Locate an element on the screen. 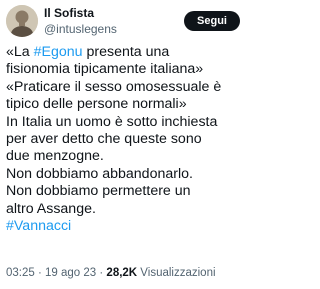 This screenshot has height=289, width=320. tweet-text-segment: «La is located at coordinates (20, 52).